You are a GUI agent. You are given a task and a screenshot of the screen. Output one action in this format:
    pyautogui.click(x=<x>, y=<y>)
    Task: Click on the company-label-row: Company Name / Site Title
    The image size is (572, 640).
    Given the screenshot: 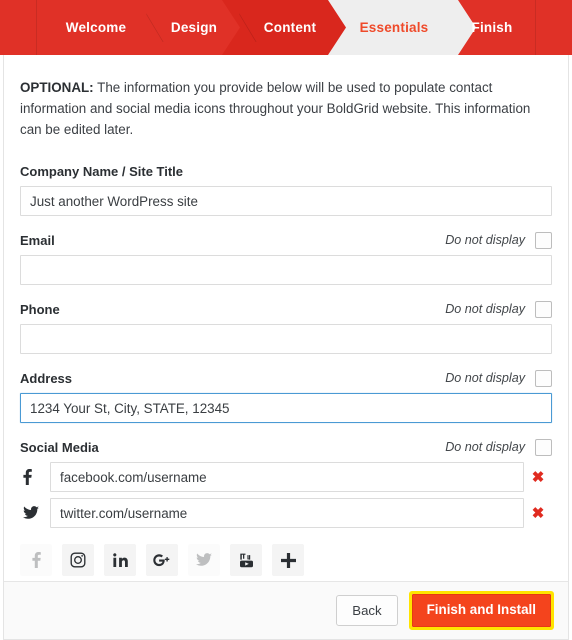 What is the action you would take?
    pyautogui.click(x=286, y=171)
    